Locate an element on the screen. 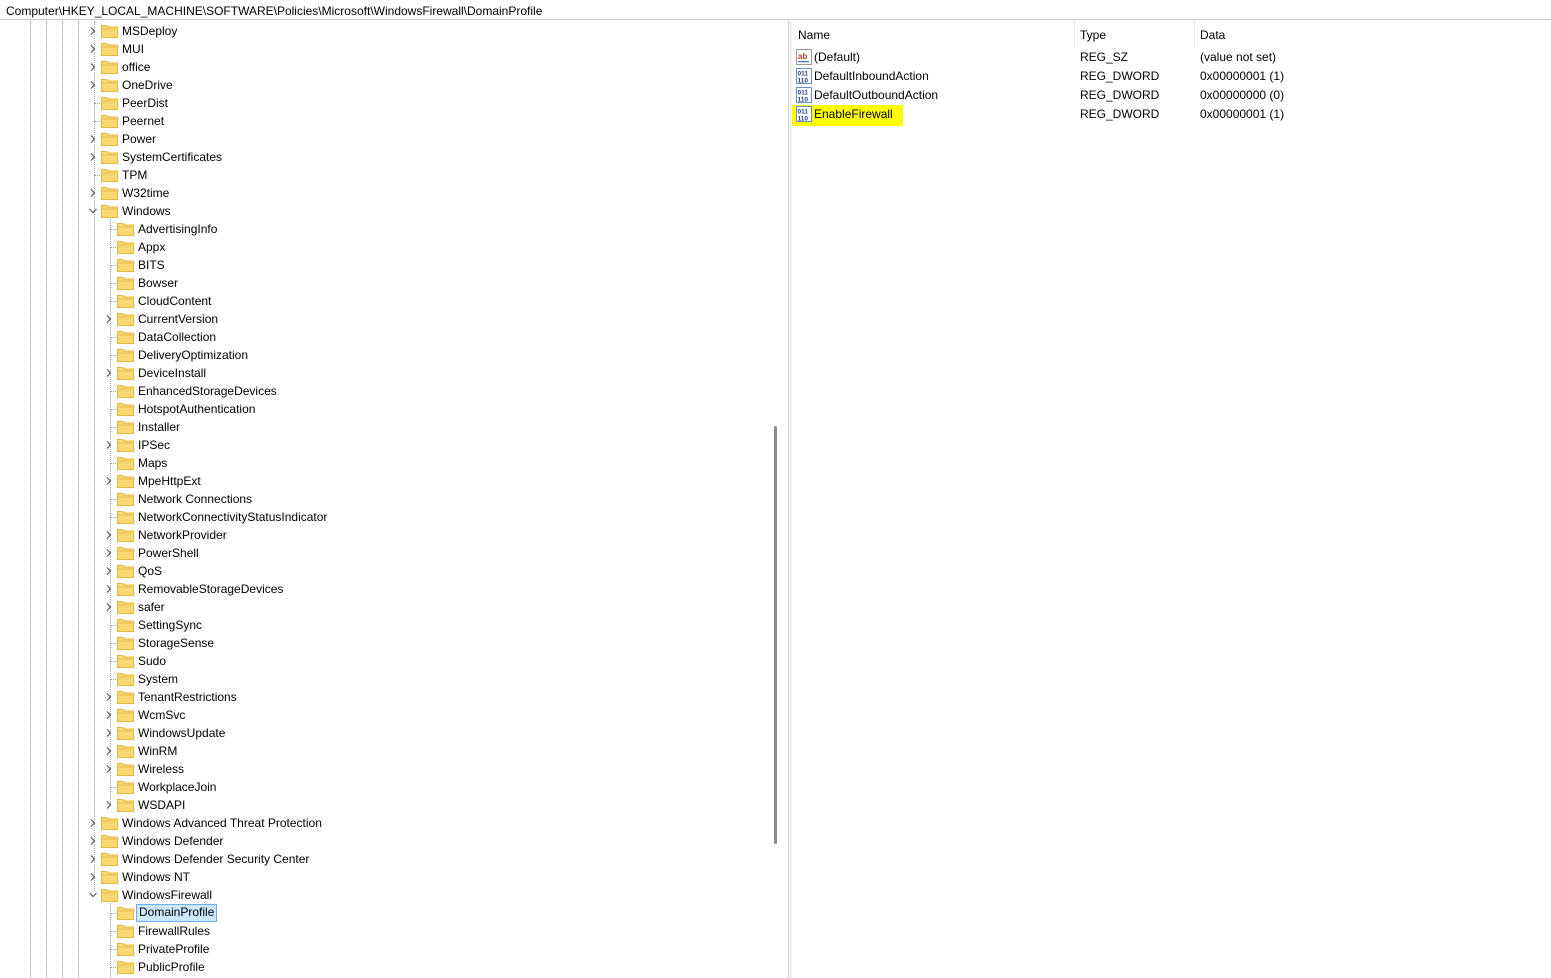 The height and width of the screenshot is (978, 1551). tree-node-label: TenantRestrictions is located at coordinates (187, 697).